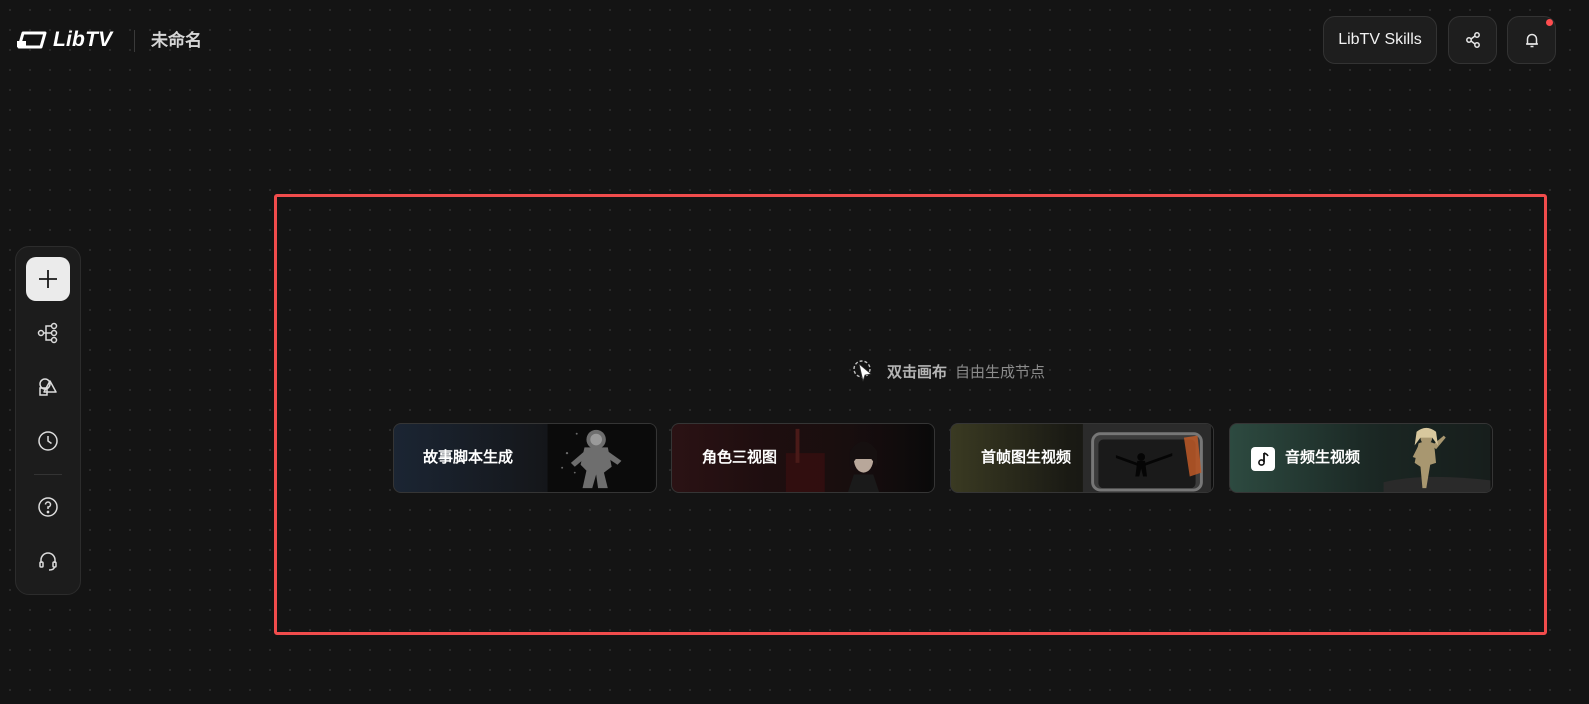 Image resolution: width=1589 pixels, height=704 pixels. What do you see at coordinates (134, 41) in the screenshot?
I see `title-divider` at bounding box center [134, 41].